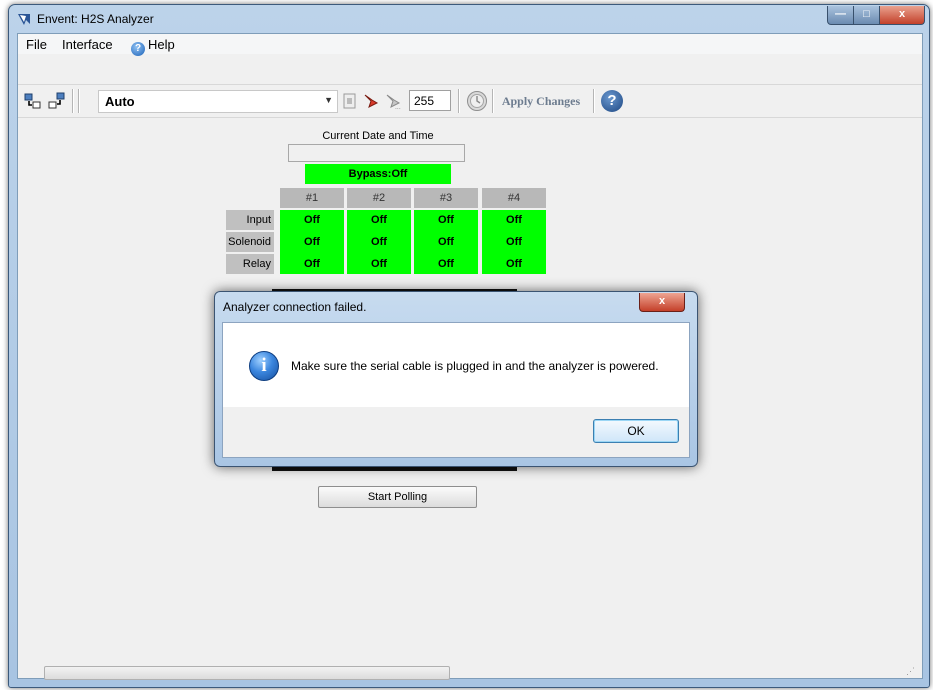 The image size is (933, 690). What do you see at coordinates (910, 671) in the screenshot?
I see `resize-grip-icon: ⋰` at bounding box center [910, 671].